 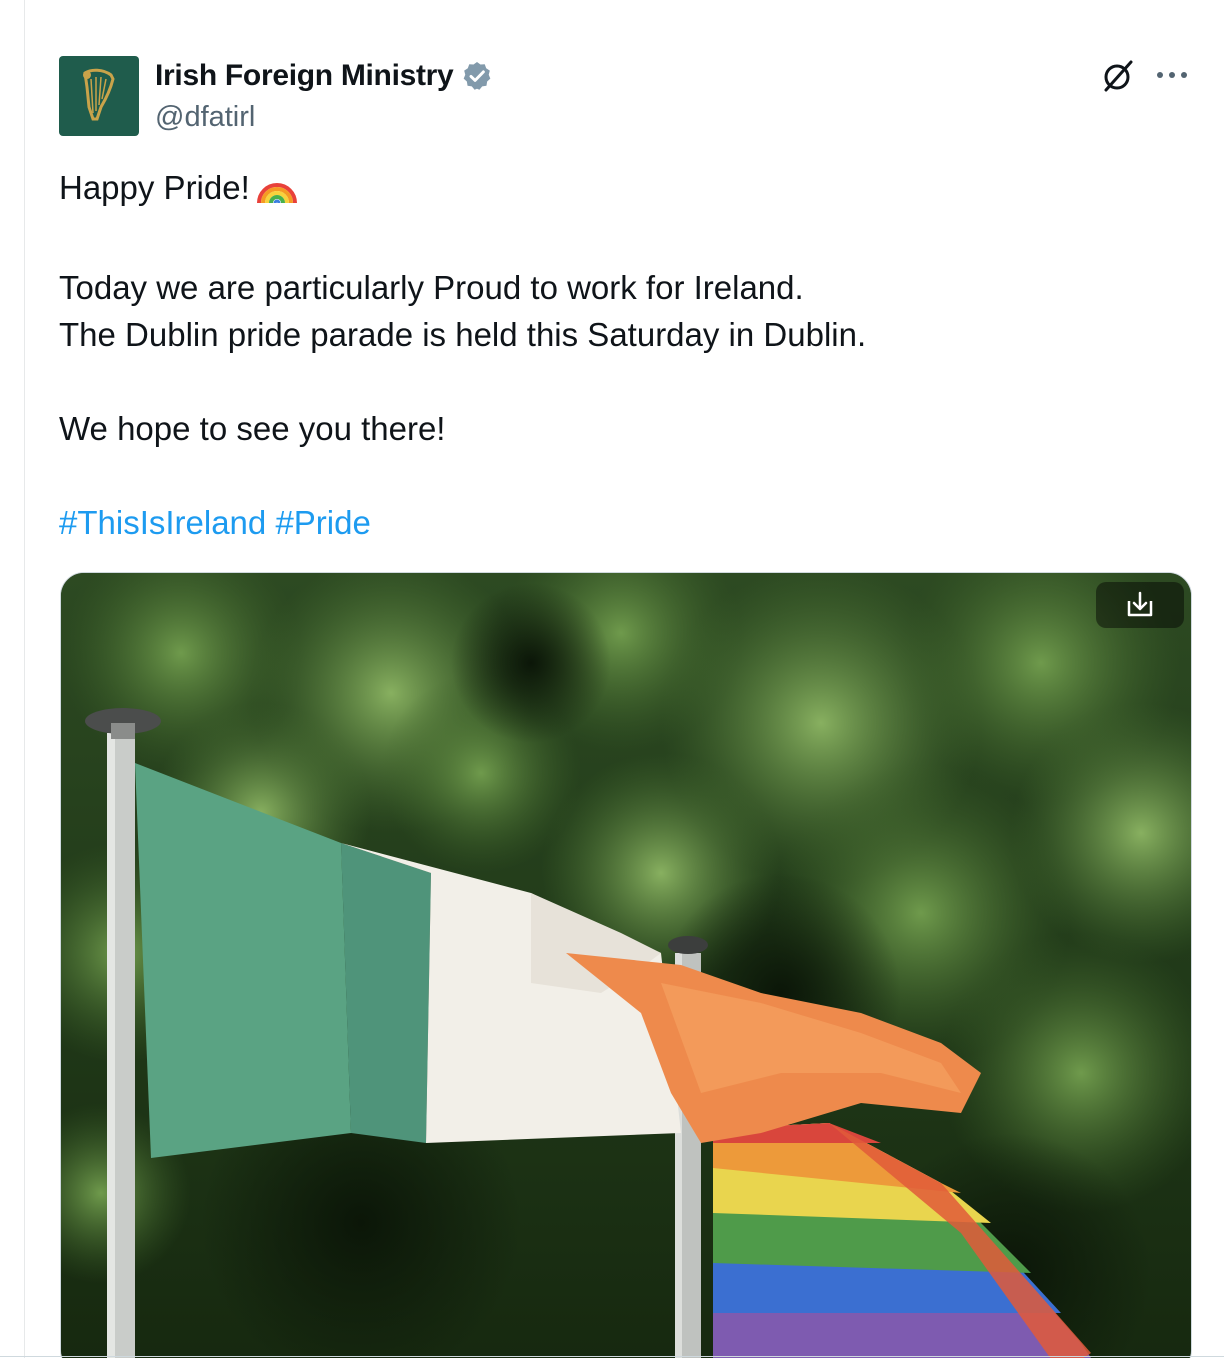 I want to click on verified-badge-icon, so click(x=477, y=76).